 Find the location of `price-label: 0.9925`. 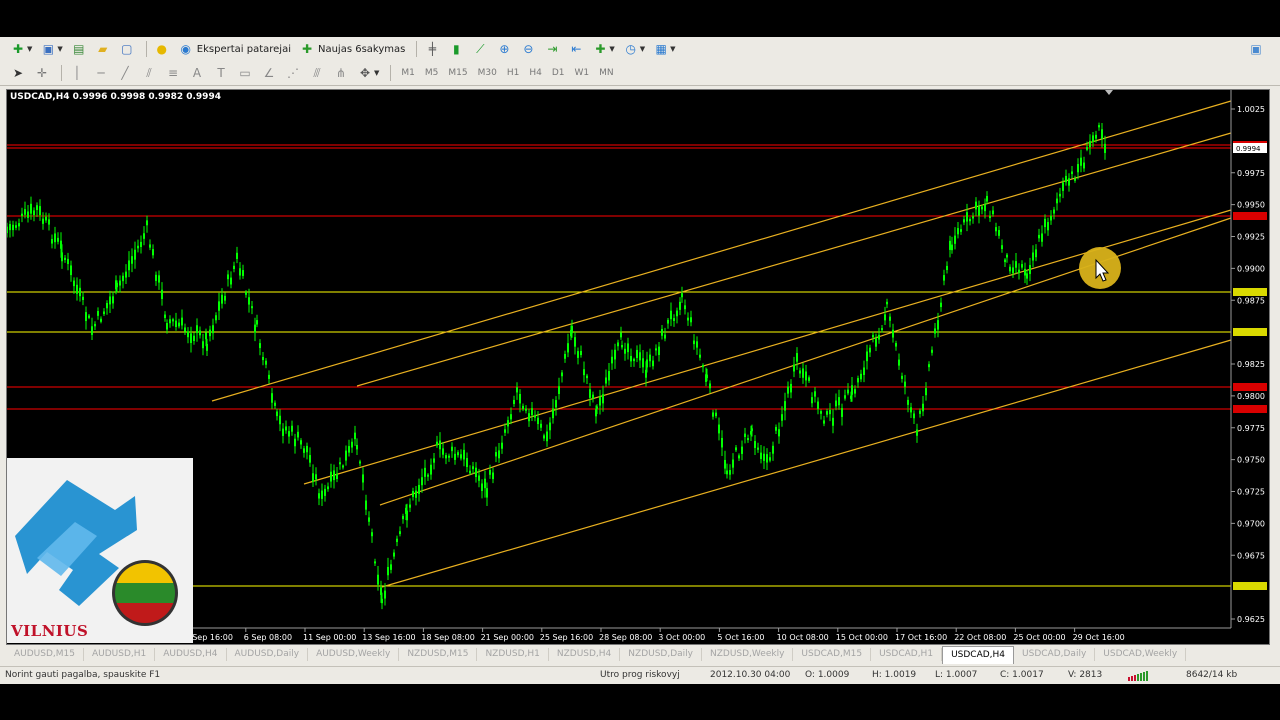

price-label: 0.9925 is located at coordinates (1251, 237).